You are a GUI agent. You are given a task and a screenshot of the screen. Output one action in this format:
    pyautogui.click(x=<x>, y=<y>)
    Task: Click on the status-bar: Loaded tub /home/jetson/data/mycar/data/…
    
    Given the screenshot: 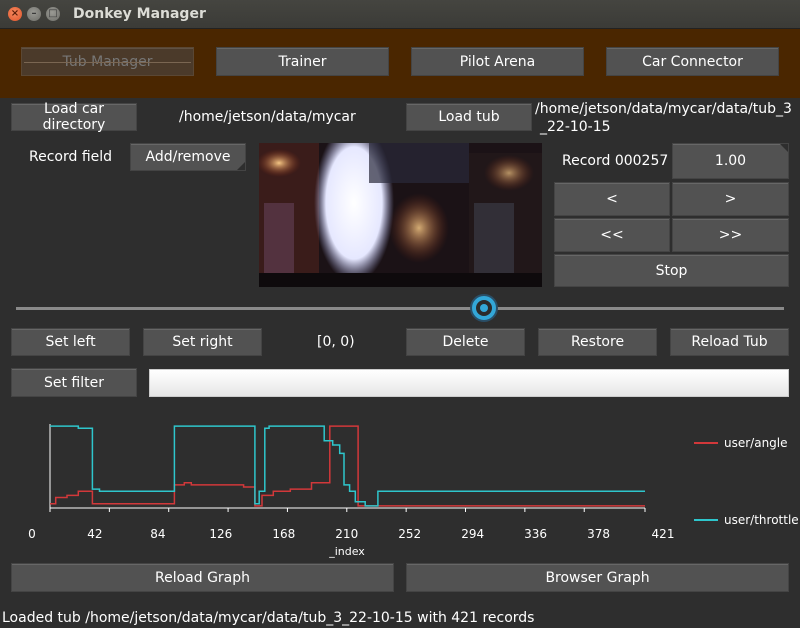 What is the action you would take?
    pyautogui.click(x=268, y=618)
    